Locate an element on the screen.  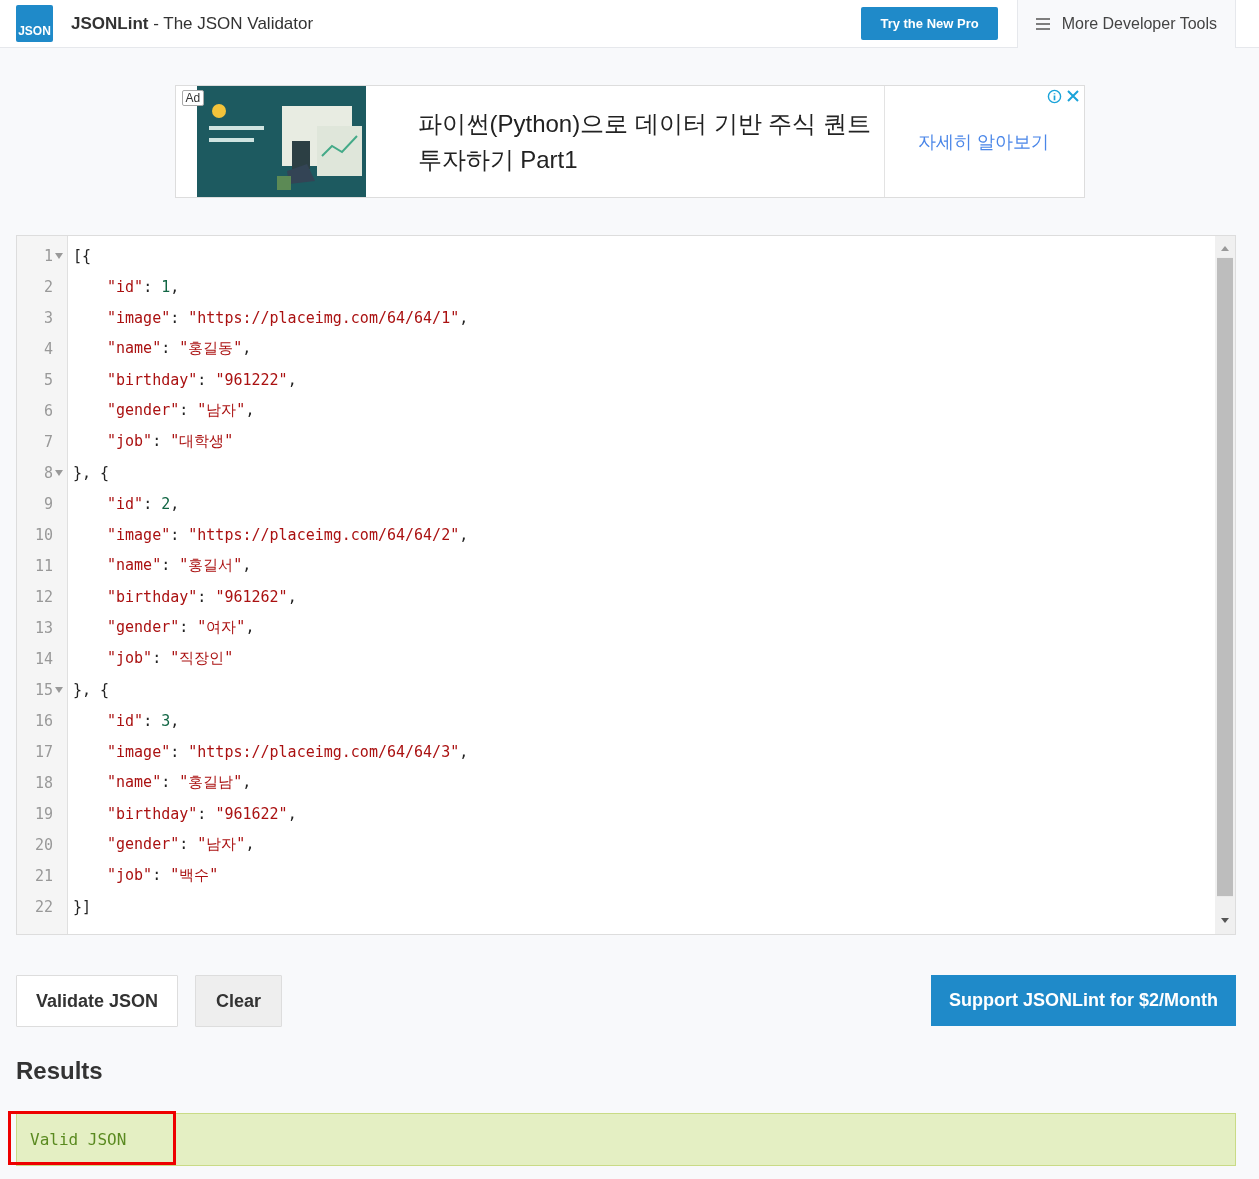
line-number: 12 is located at coordinates (43, 596).